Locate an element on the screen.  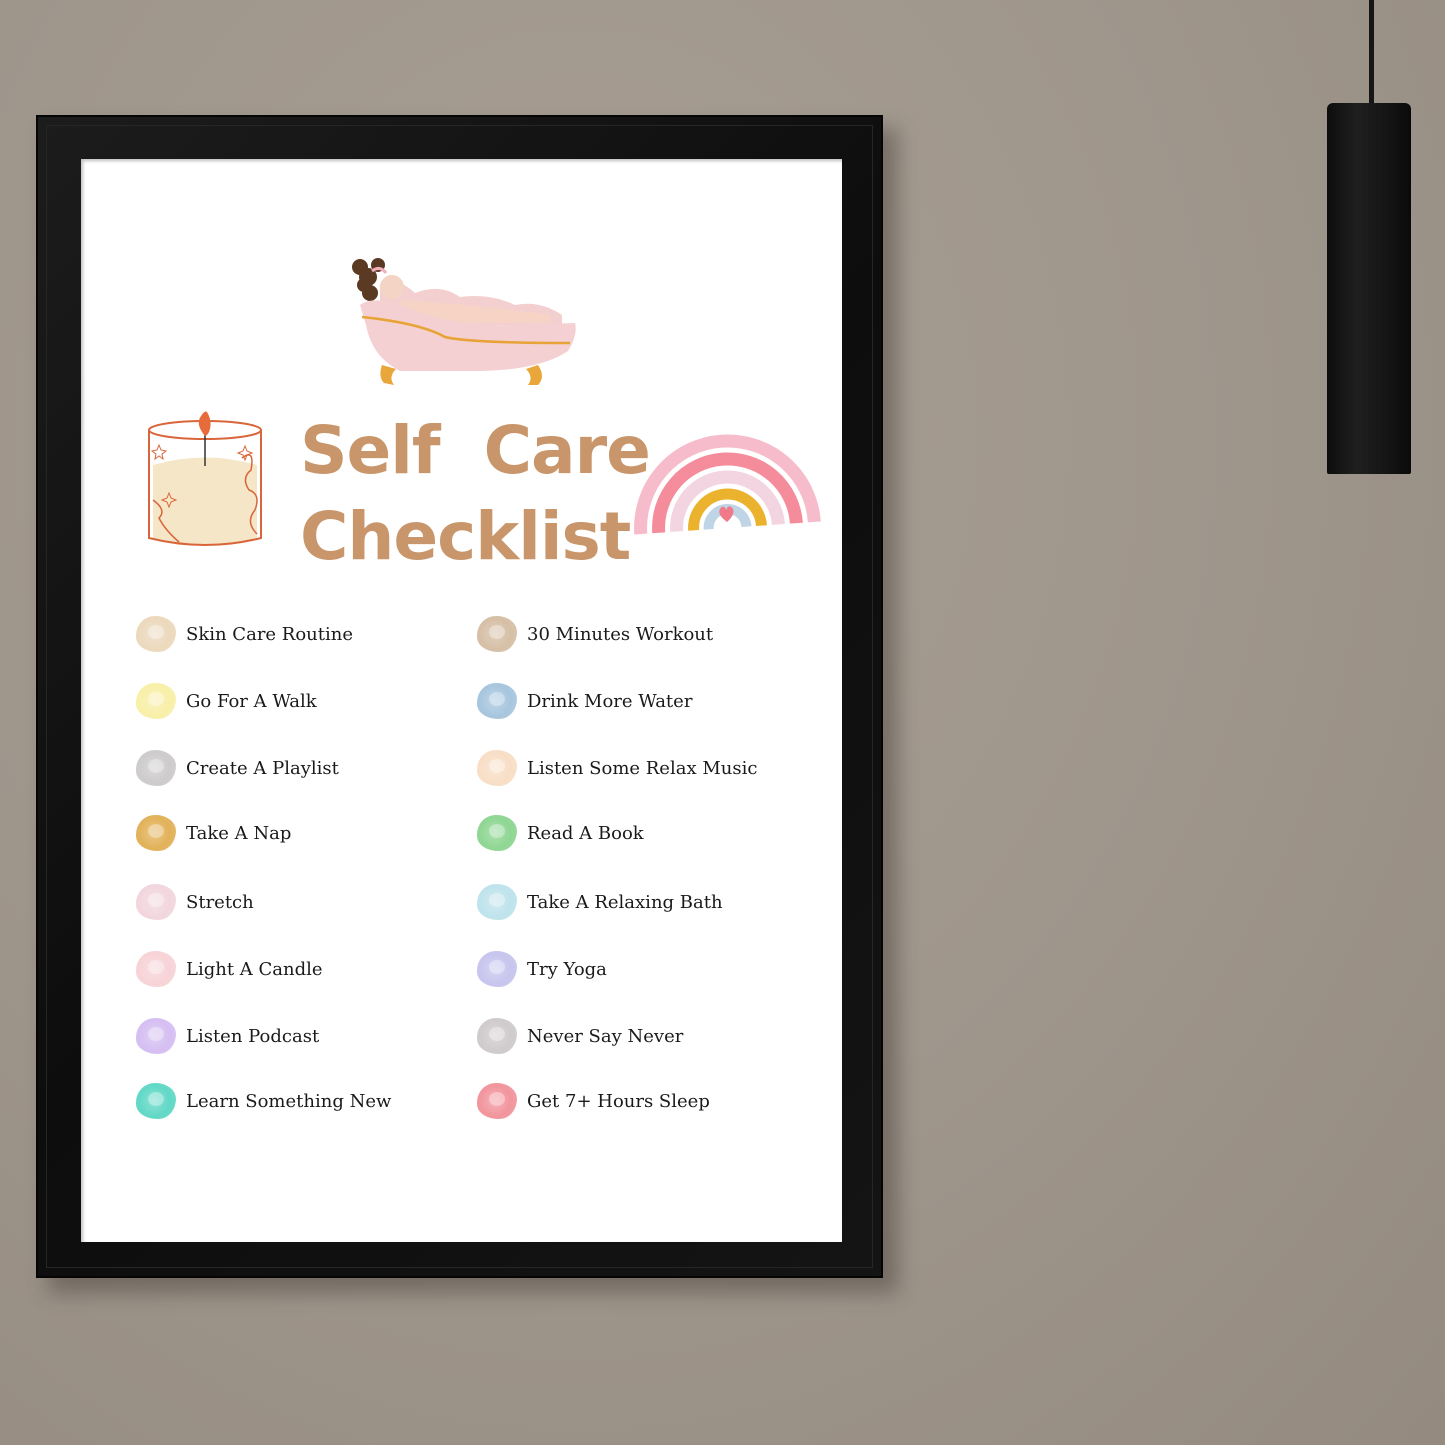
checklist-item-label: Stretch is located at coordinates (220, 902).